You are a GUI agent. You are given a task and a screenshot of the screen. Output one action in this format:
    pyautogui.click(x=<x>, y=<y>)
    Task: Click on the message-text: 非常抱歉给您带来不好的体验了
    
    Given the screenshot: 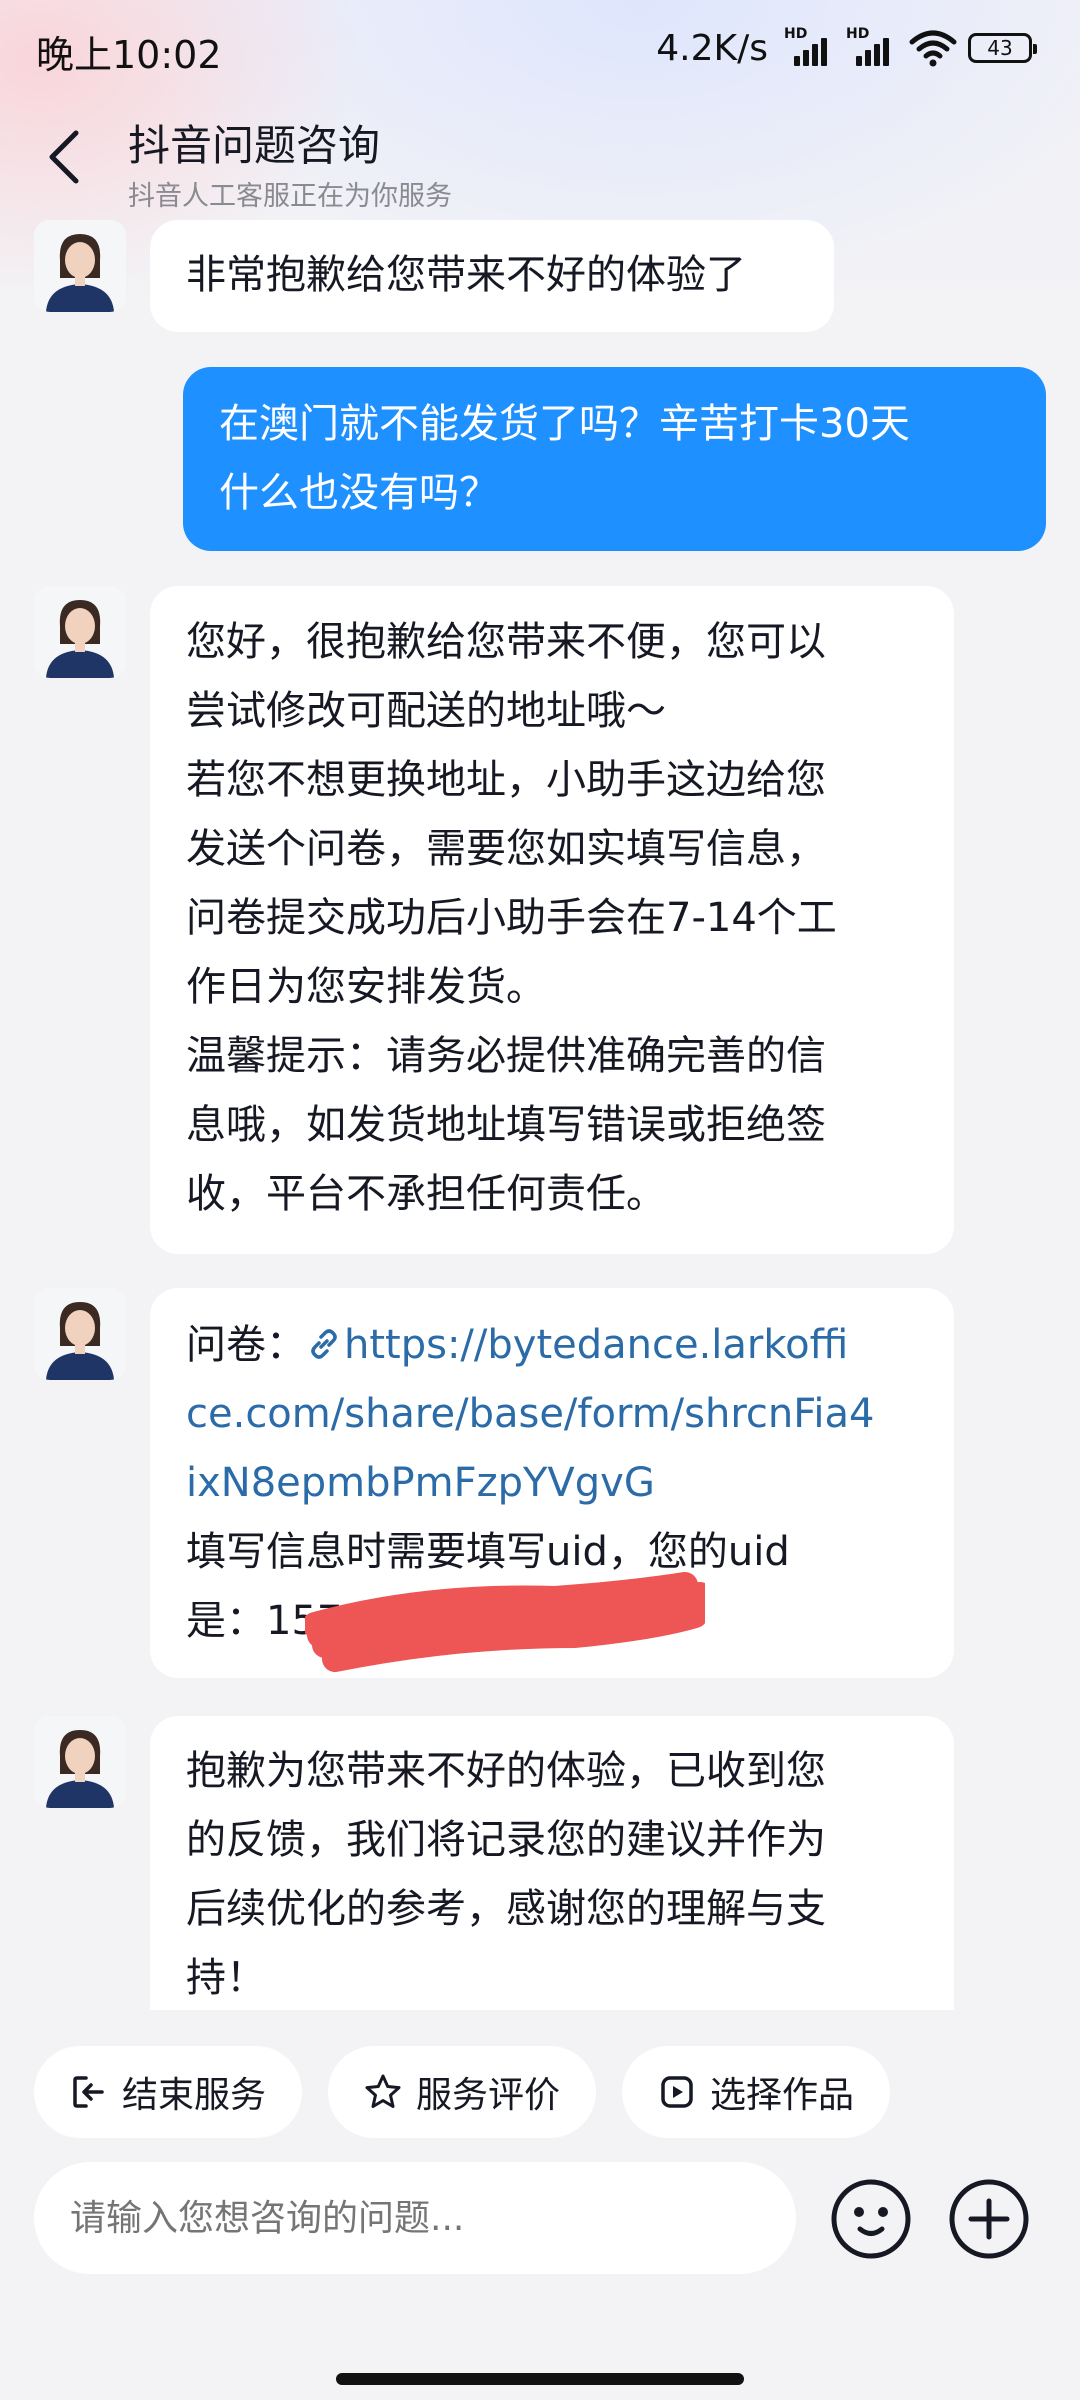 What is the action you would take?
    pyautogui.click(x=466, y=275)
    